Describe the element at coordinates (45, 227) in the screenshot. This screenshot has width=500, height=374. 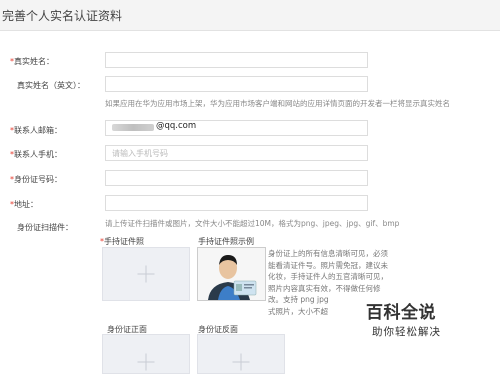
I see `id-scan-label: 身份证扫描件：` at that location.